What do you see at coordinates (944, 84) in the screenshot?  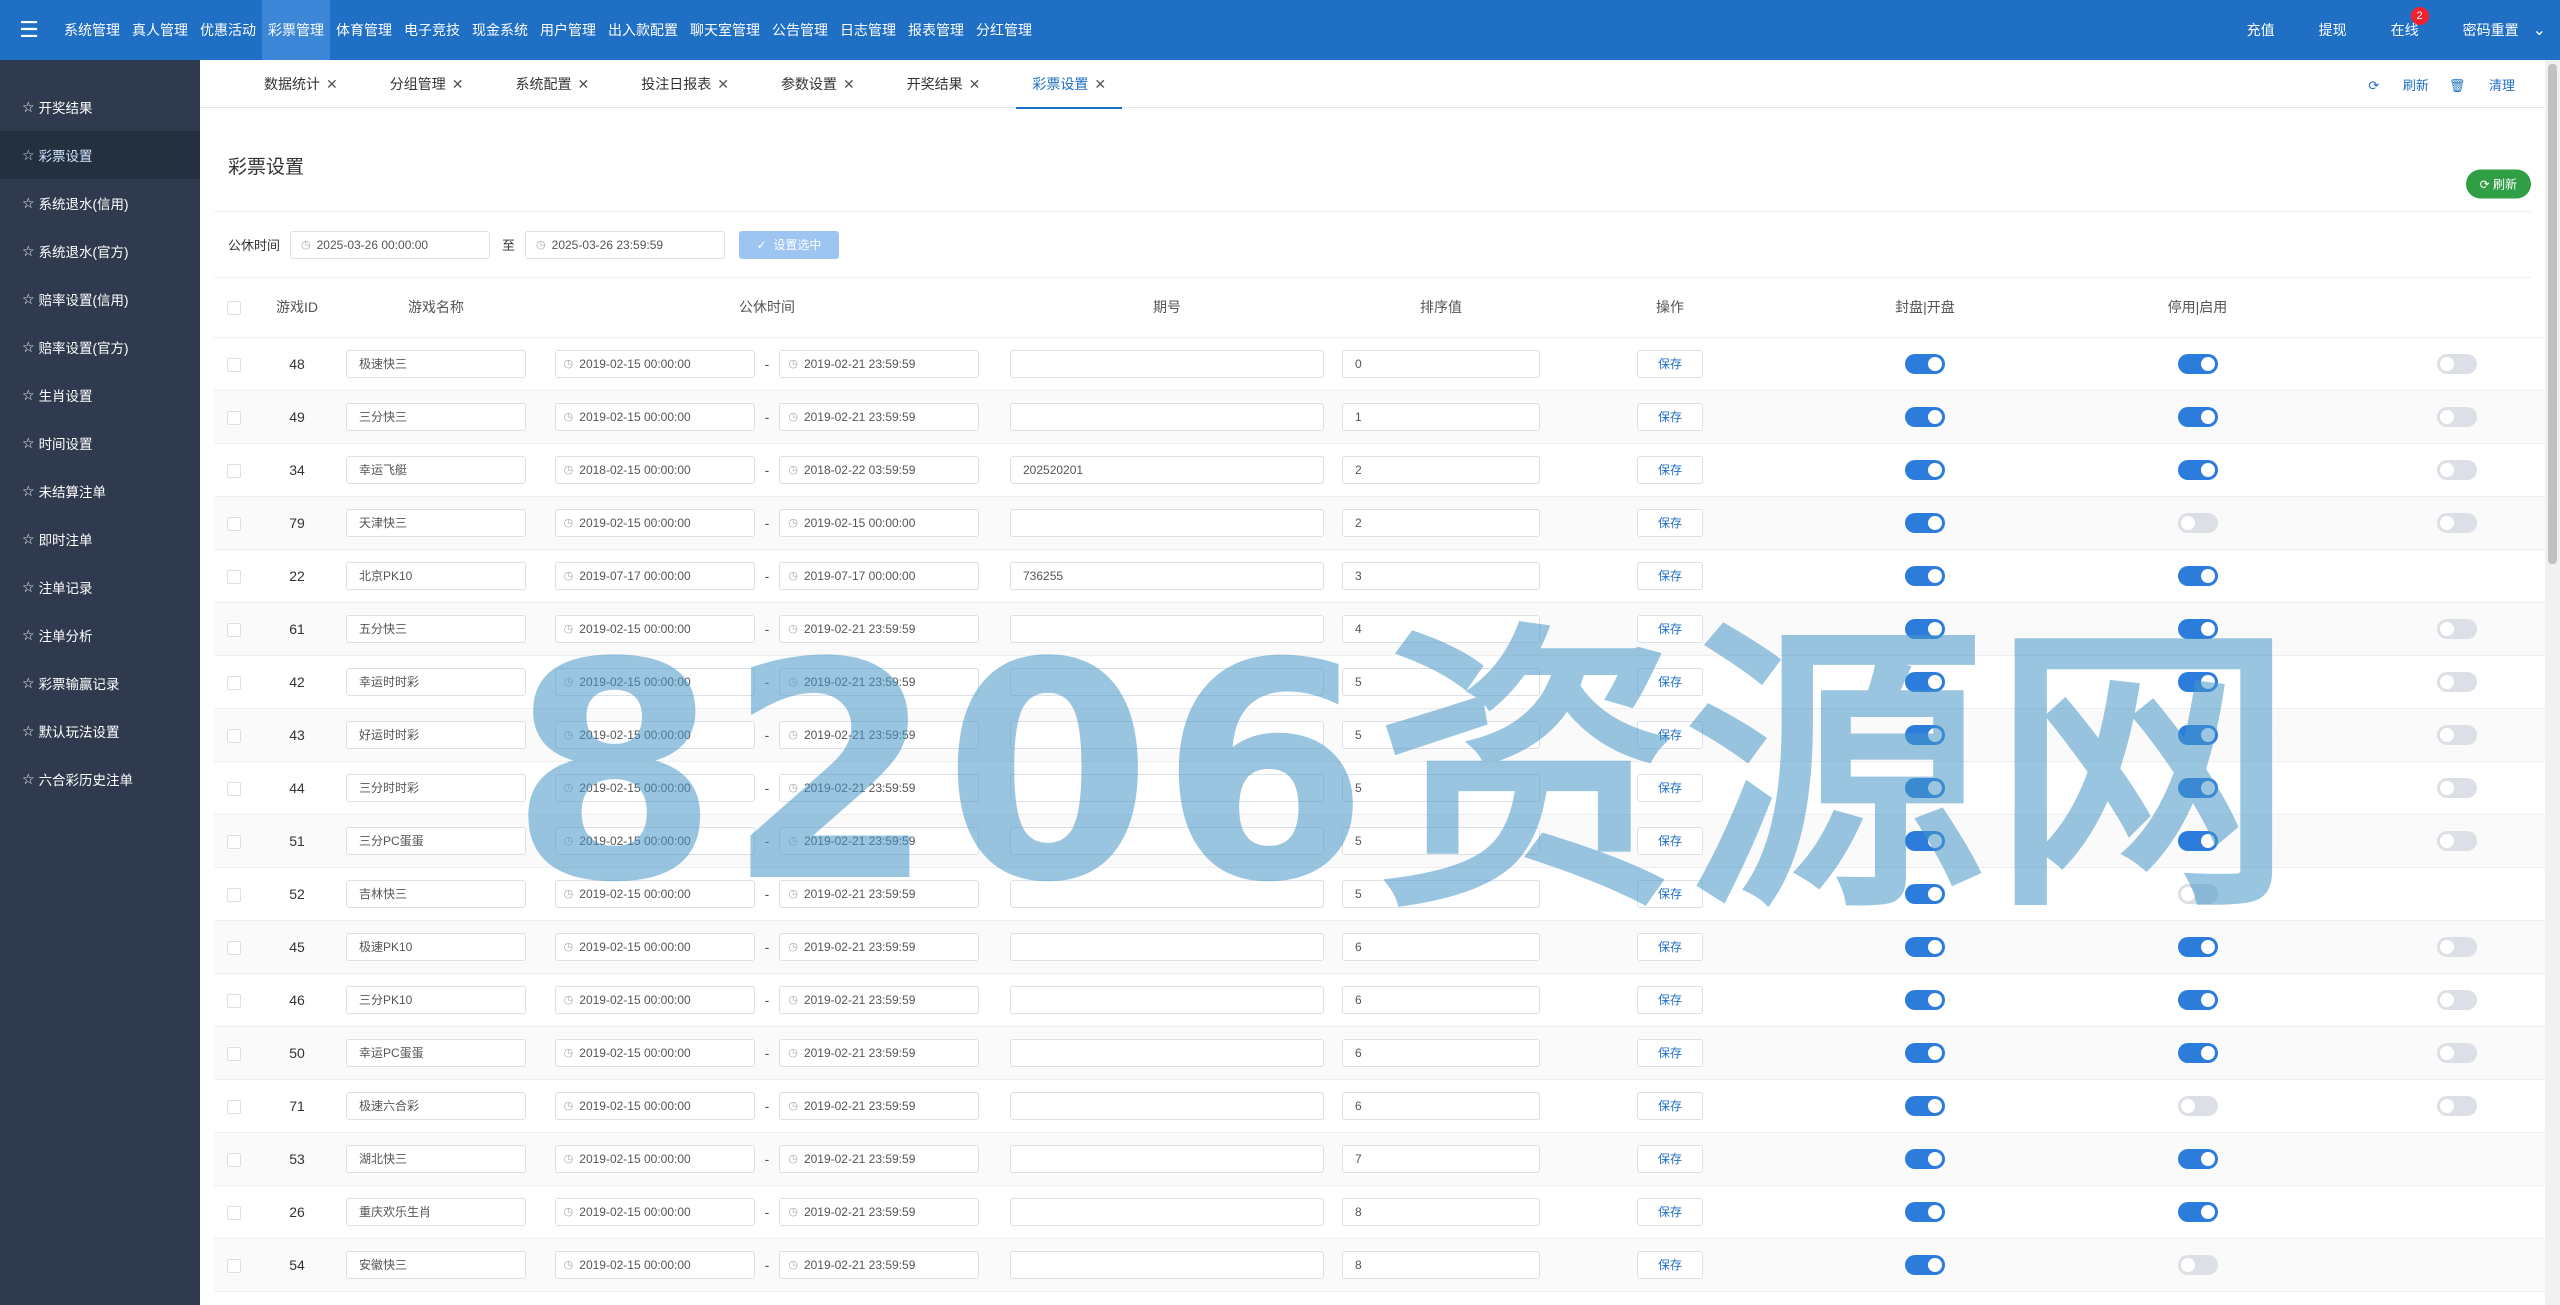 I see `tab: 开奖结果 ✕` at bounding box center [944, 84].